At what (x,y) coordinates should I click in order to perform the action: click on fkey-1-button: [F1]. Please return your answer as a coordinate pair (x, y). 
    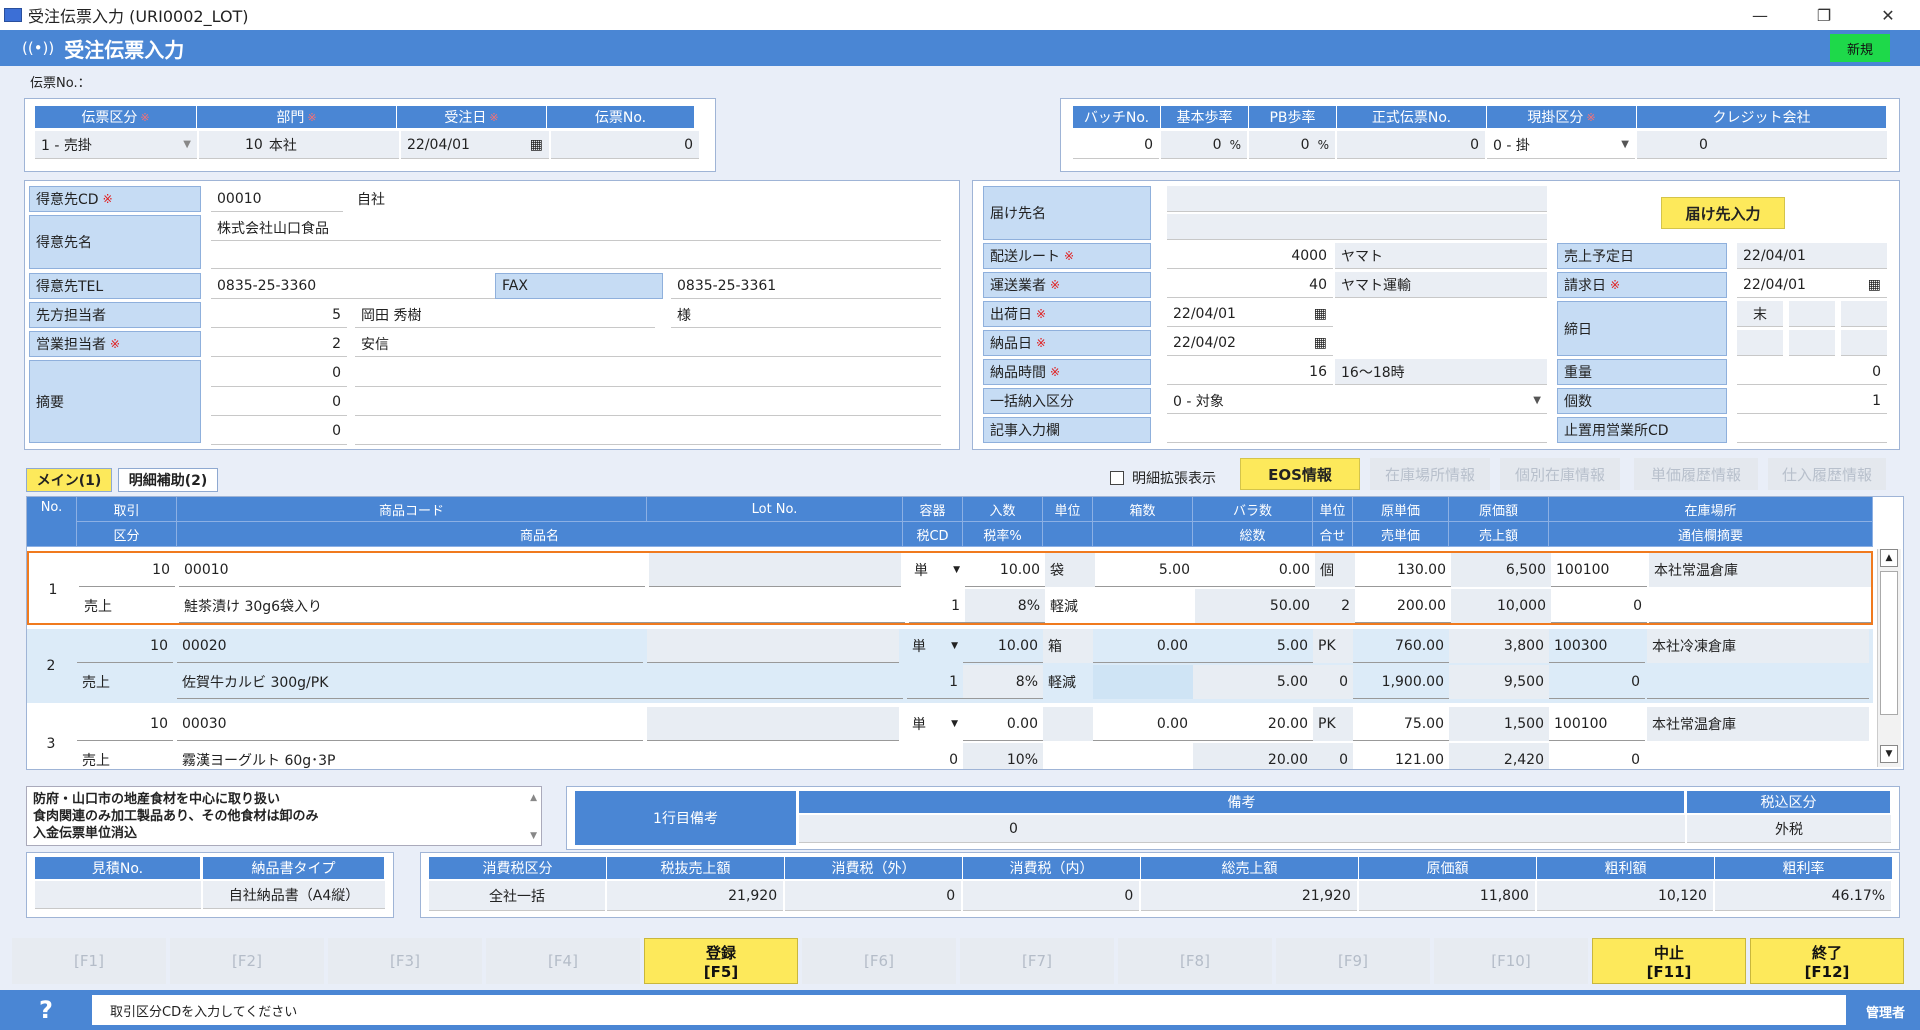
    Looking at the image, I should click on (89, 961).